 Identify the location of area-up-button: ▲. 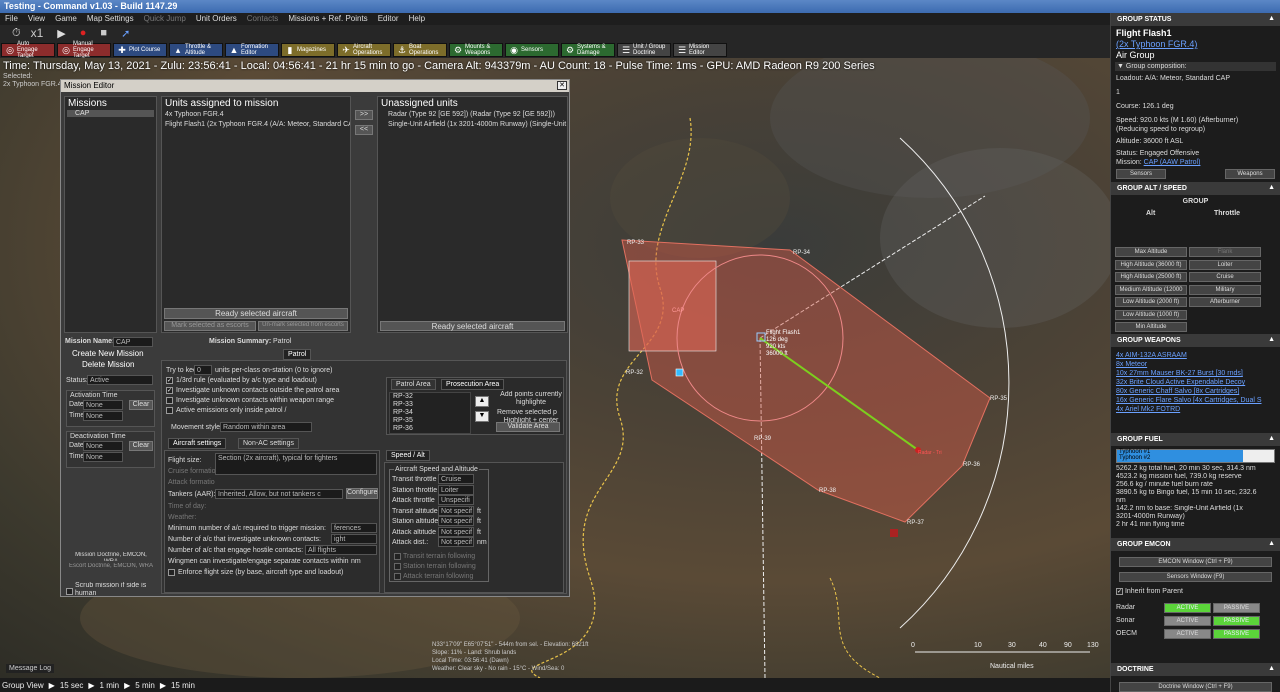
(482, 401).